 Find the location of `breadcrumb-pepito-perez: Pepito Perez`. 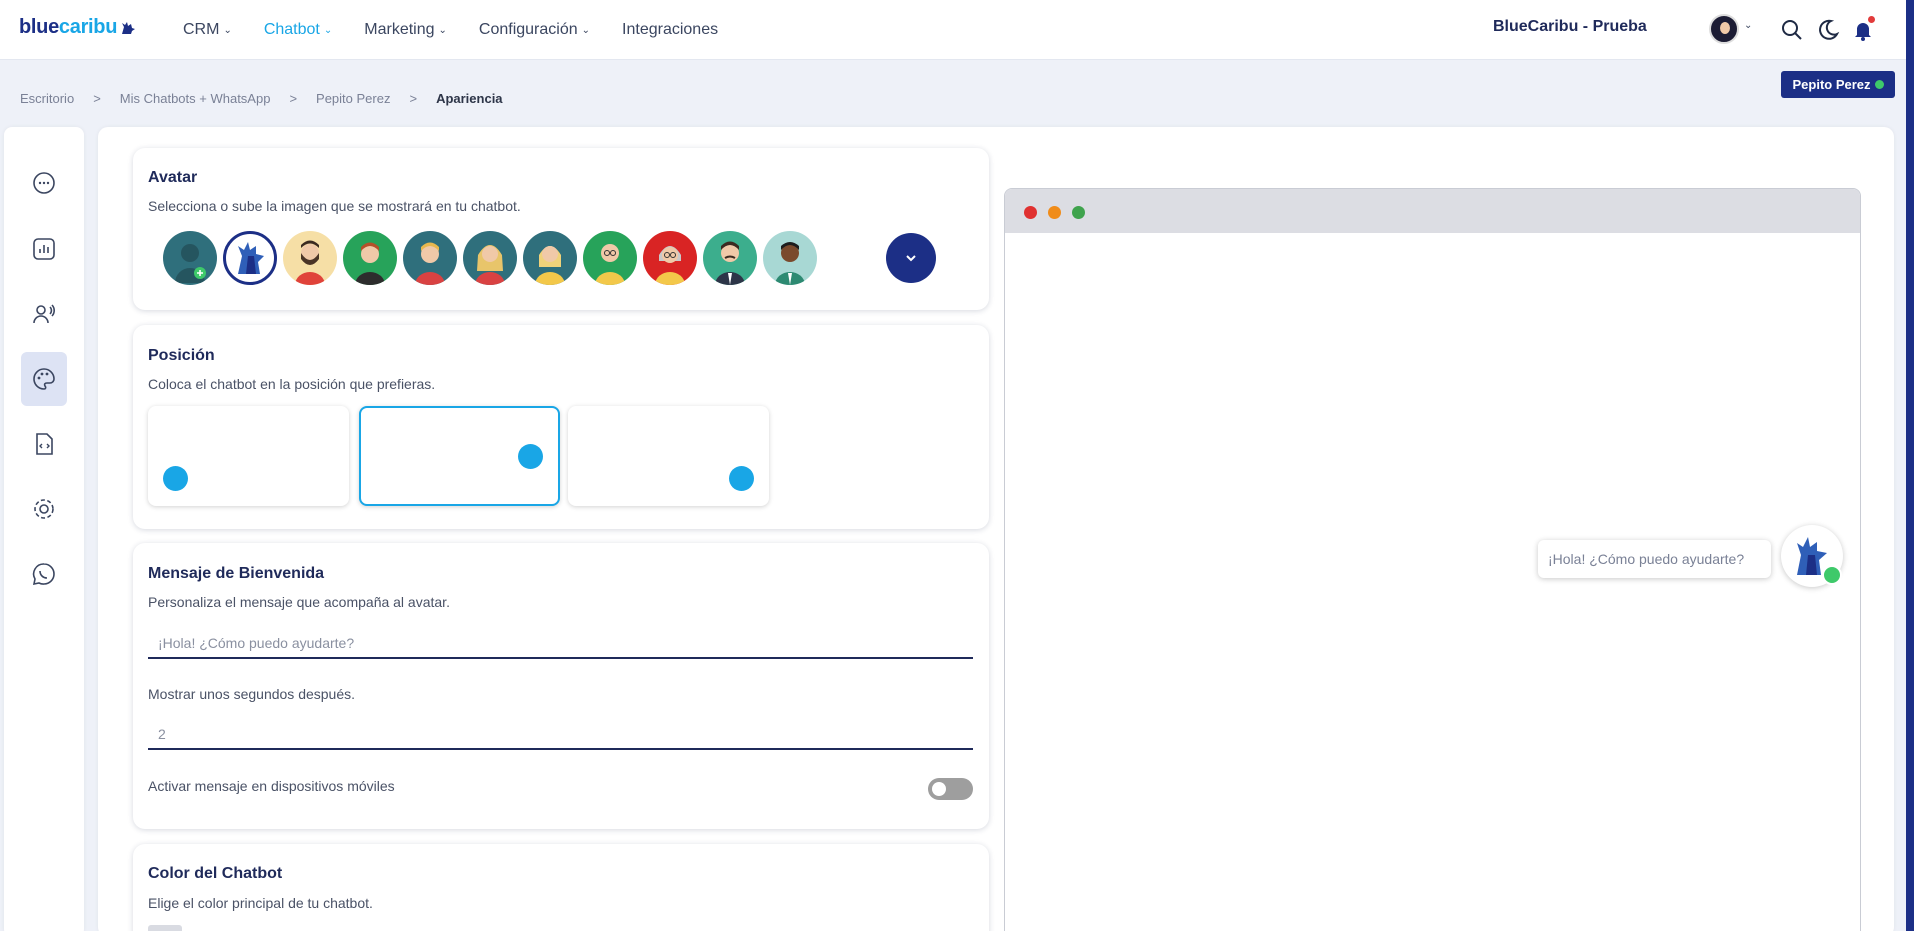

breadcrumb-pepito-perez: Pepito Perez is located at coordinates (353, 98).